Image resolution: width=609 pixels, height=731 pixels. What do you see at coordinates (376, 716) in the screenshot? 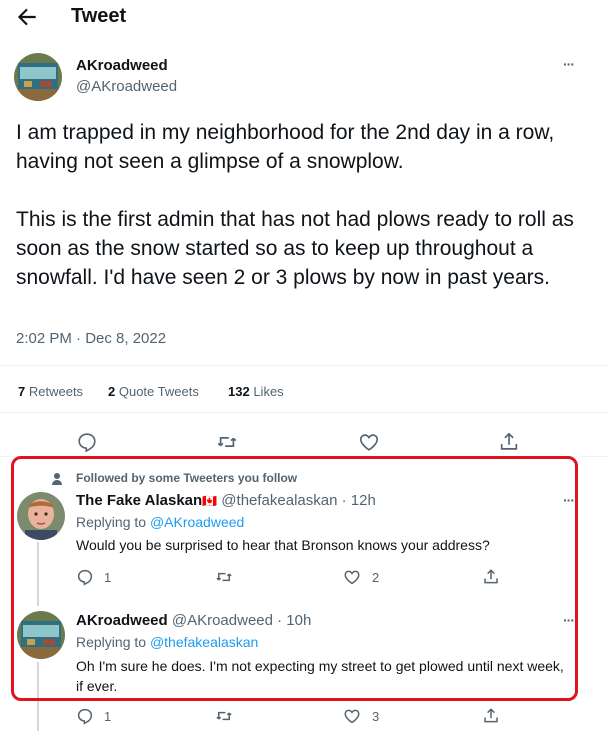
I see `like-count: 3` at bounding box center [376, 716].